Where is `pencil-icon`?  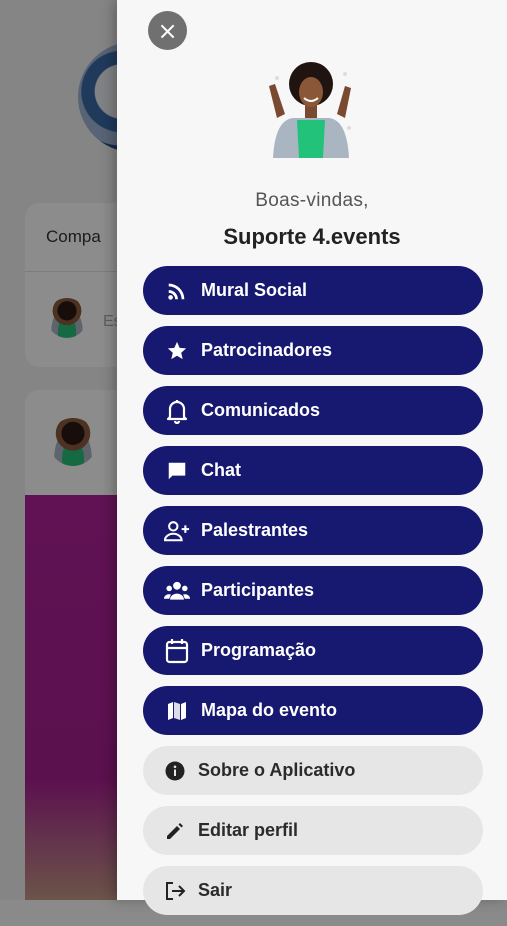
pencil-icon is located at coordinates (175, 831).